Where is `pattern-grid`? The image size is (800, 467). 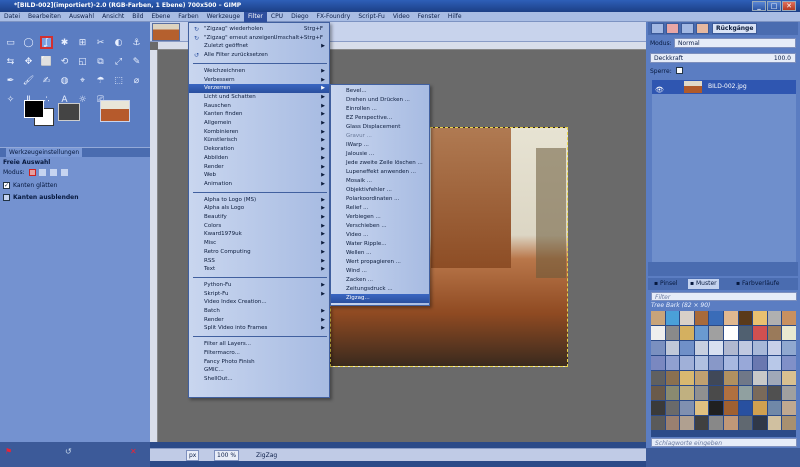
pattern-grid is located at coordinates (723, 374).